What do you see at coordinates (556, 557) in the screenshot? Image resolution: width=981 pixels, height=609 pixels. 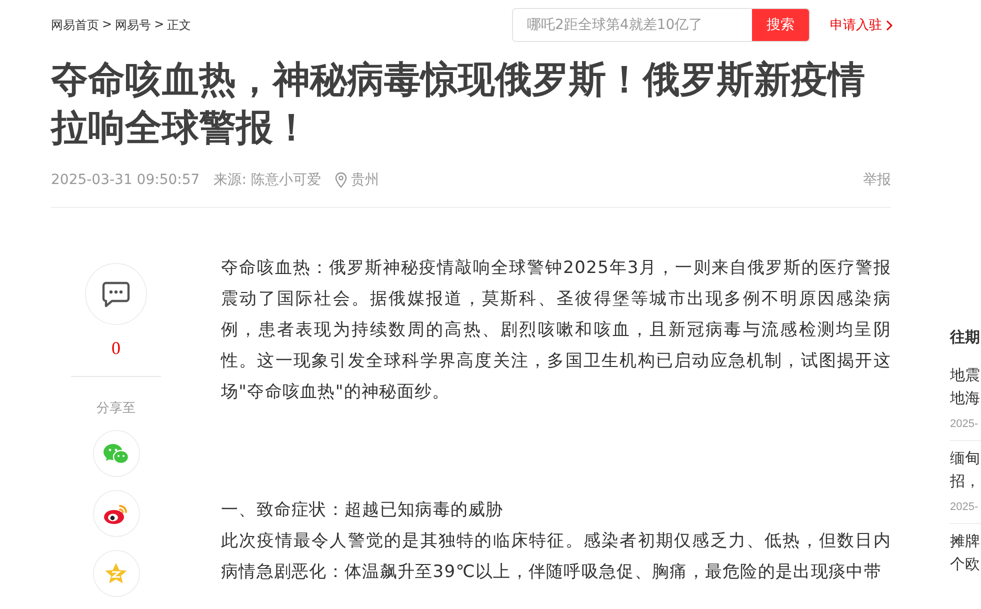 I see `article-paragraph: 此次疫情最令人警觉的是其独特的临床特征。感染者初期仅感乏力、低热，但数日内病情急剧恶化：体温飙升至39℃以上，伴随呼吸急促、胸痛，最危险的是出现痰中带` at bounding box center [556, 557].